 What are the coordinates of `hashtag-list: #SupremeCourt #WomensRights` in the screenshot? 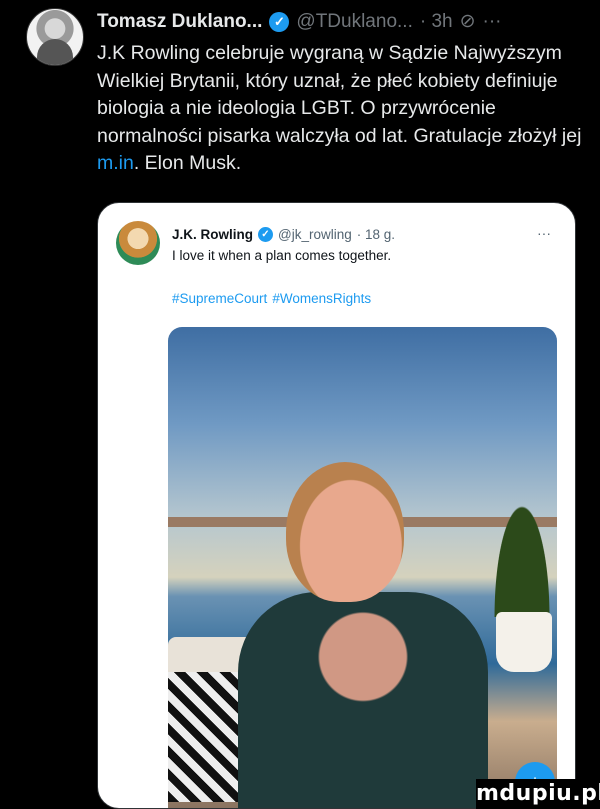 It's located at (271, 298).